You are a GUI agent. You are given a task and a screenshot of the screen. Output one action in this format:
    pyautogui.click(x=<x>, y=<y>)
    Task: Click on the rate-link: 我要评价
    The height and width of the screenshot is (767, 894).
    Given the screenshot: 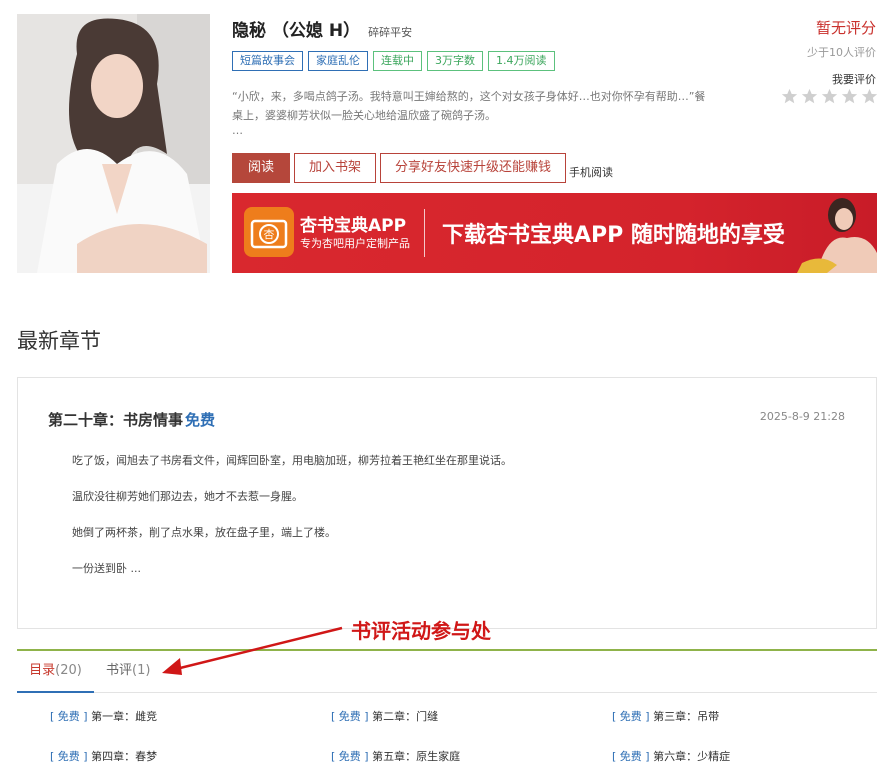 What is the action you would take?
    pyautogui.click(x=854, y=79)
    